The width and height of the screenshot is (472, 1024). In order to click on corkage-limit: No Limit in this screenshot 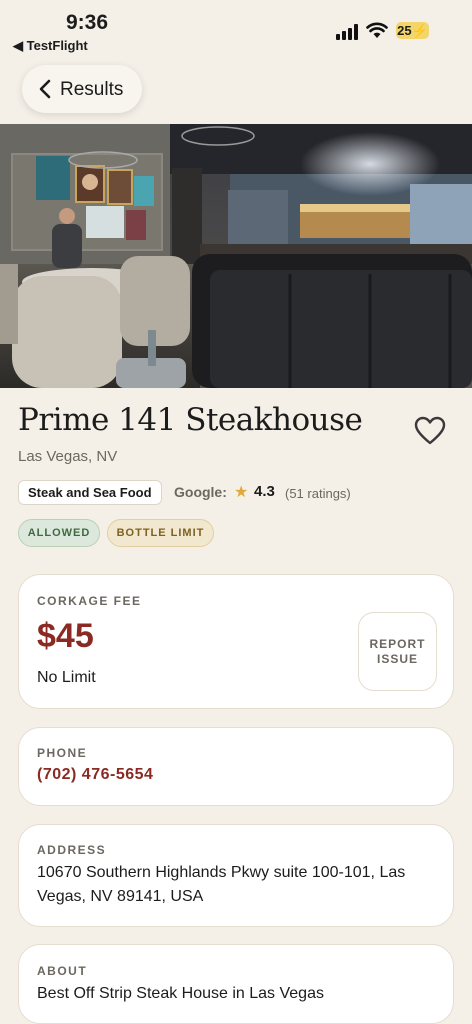, I will do `click(66, 677)`.